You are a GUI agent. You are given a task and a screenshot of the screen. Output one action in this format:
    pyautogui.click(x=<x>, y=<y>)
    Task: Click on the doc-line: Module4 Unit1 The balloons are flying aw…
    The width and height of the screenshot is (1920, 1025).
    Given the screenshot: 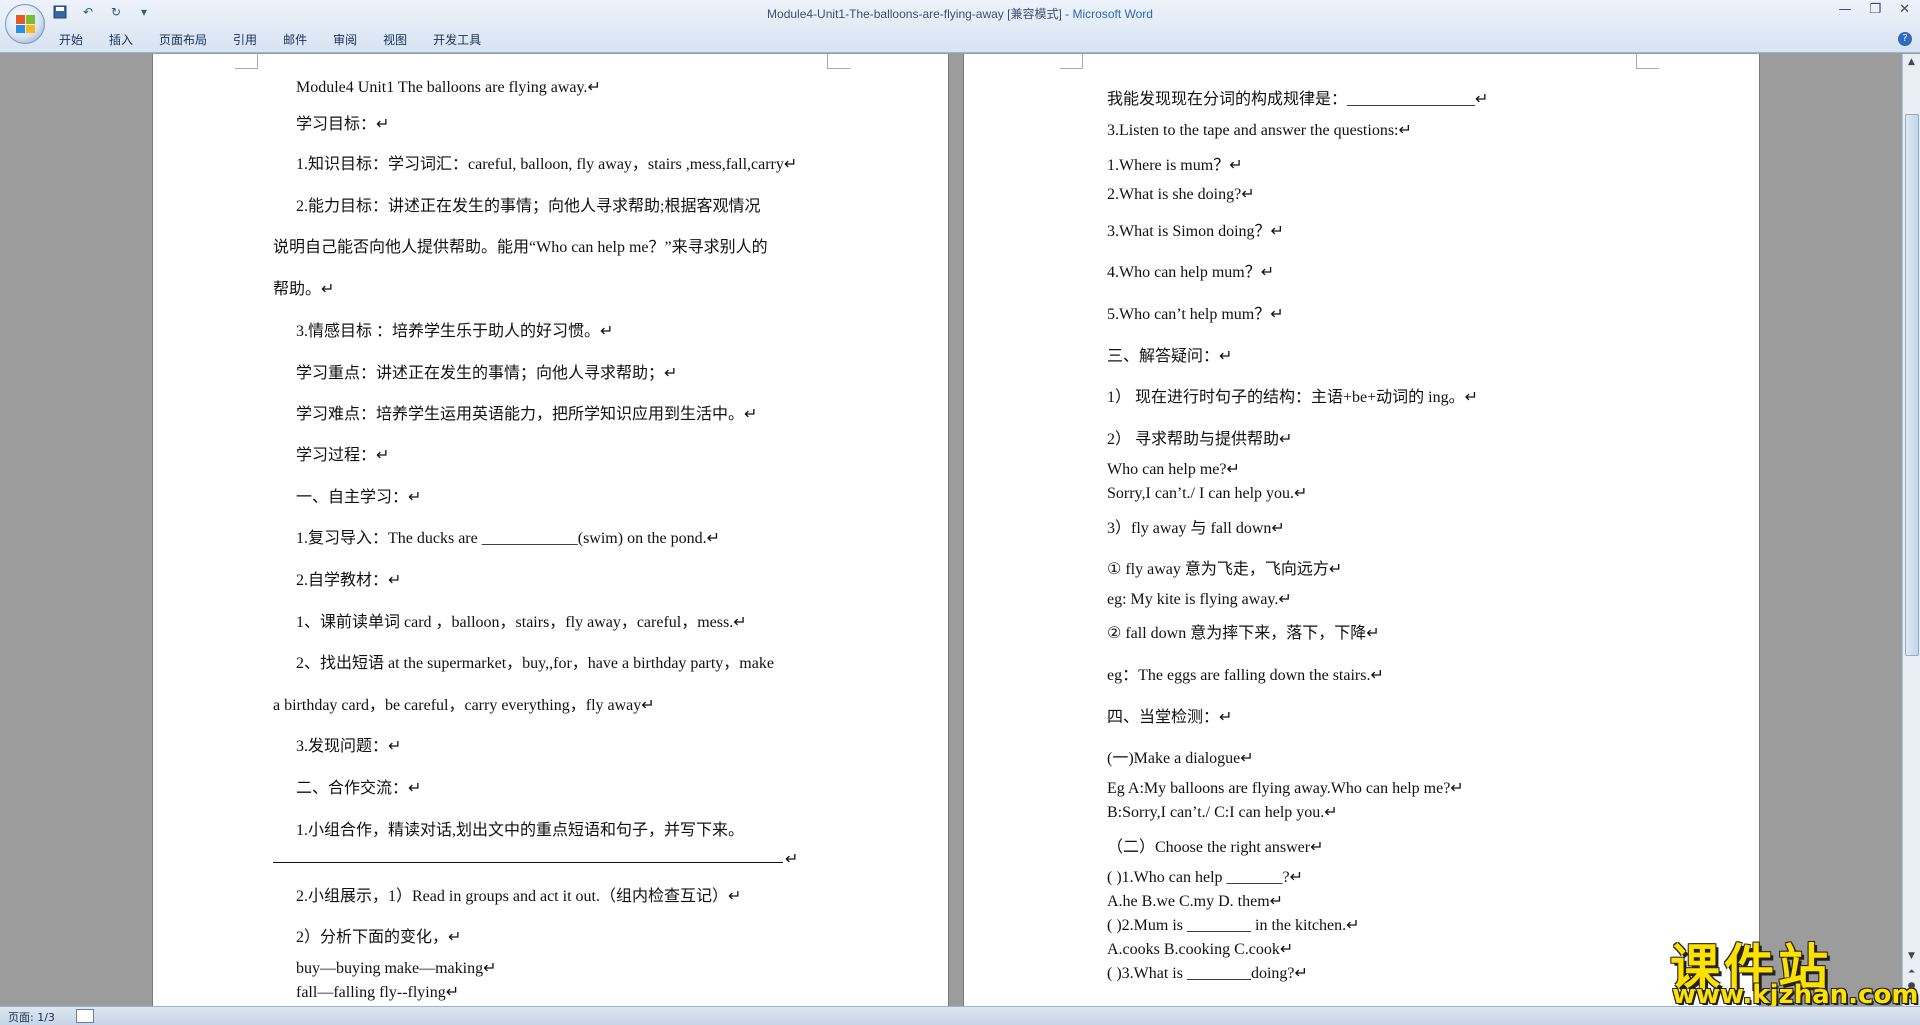 What is the action you would take?
    pyautogui.click(x=448, y=87)
    